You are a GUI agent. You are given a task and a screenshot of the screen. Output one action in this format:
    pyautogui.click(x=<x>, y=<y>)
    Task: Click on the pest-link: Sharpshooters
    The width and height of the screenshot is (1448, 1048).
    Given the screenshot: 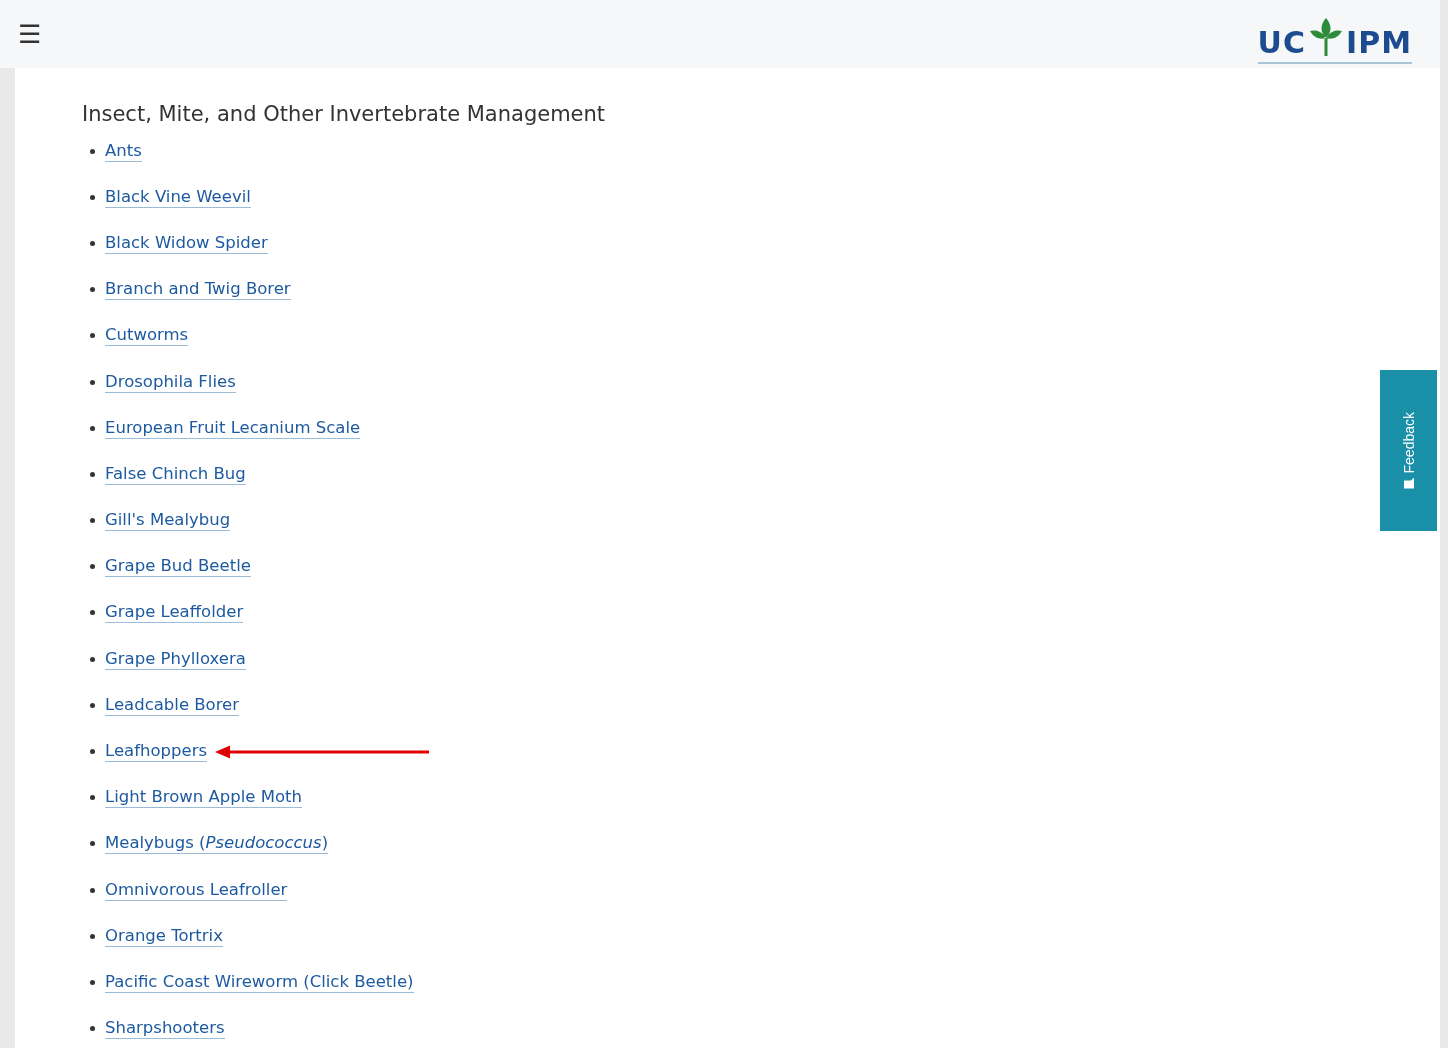 What is the action you would take?
    pyautogui.click(x=165, y=1029)
    